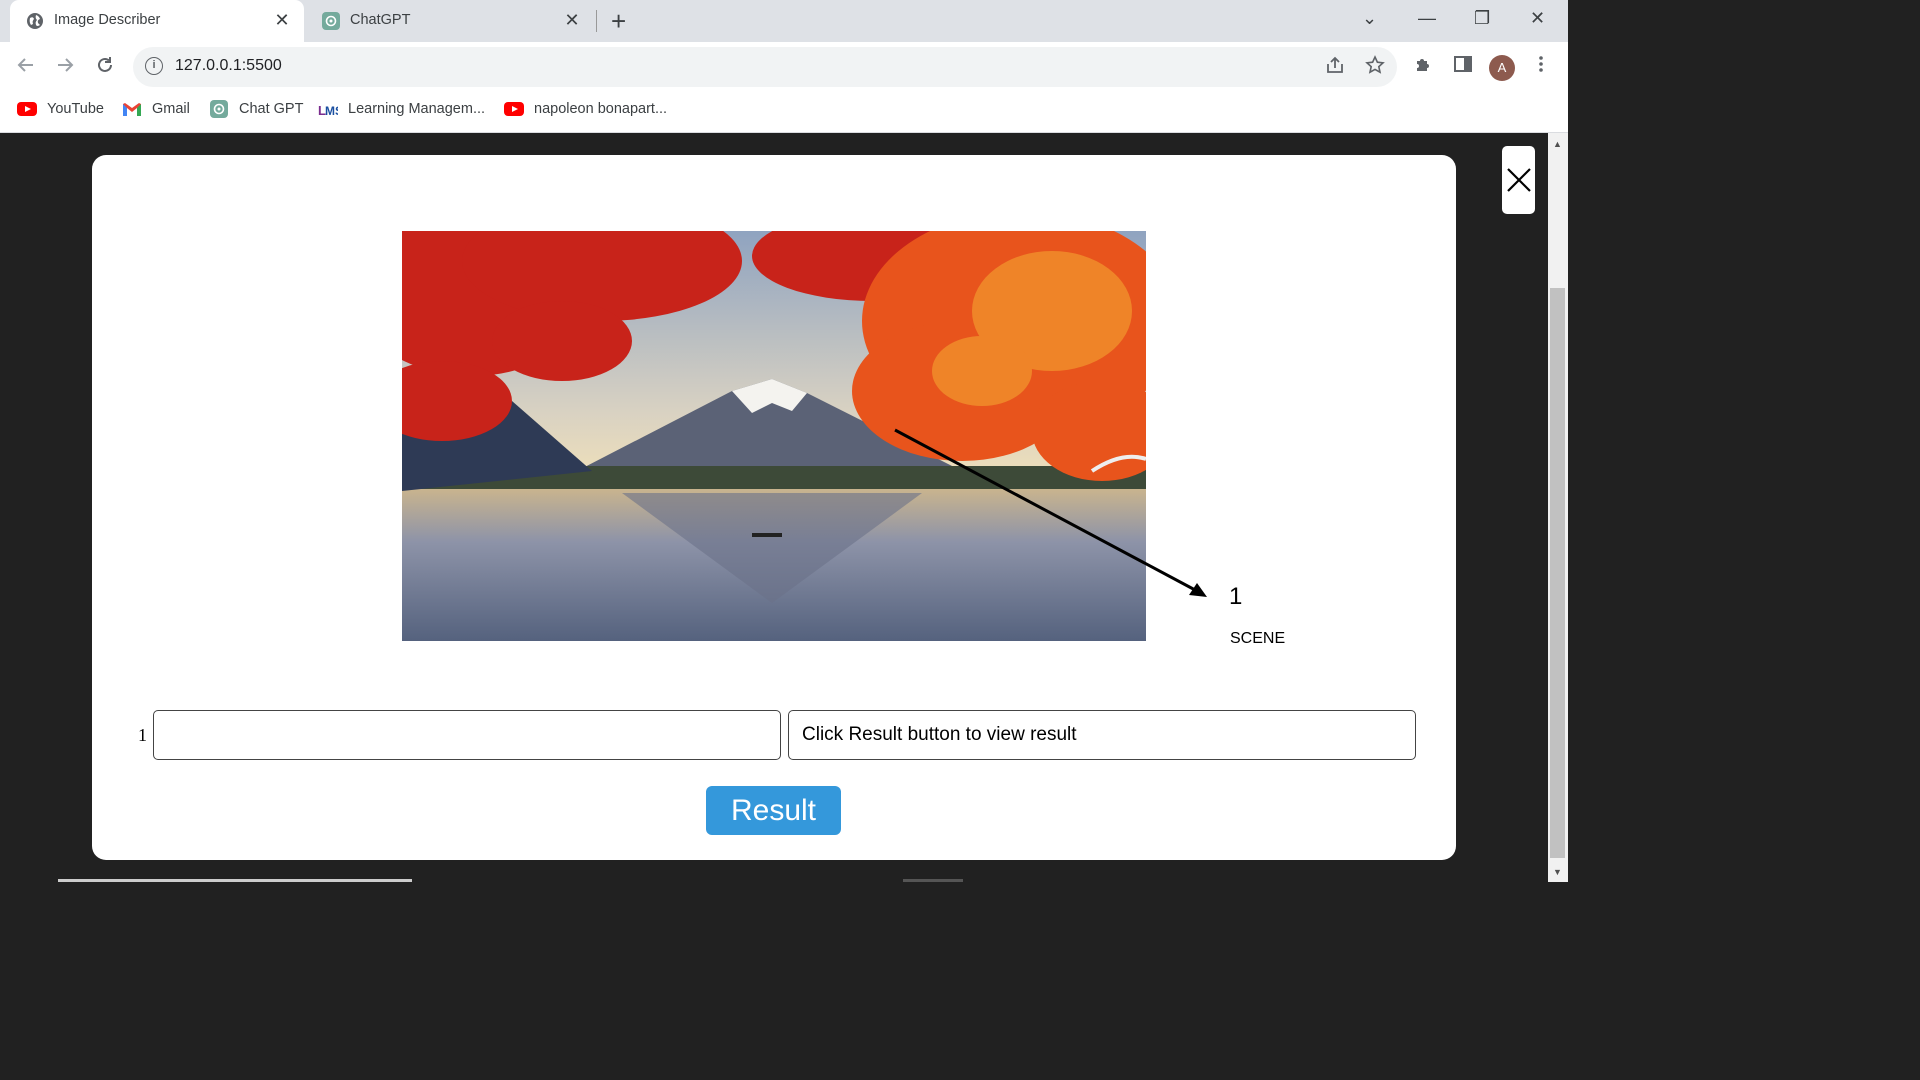 The width and height of the screenshot is (1920, 1080). What do you see at coordinates (26, 68) in the screenshot?
I see `back-arrow-icon` at bounding box center [26, 68].